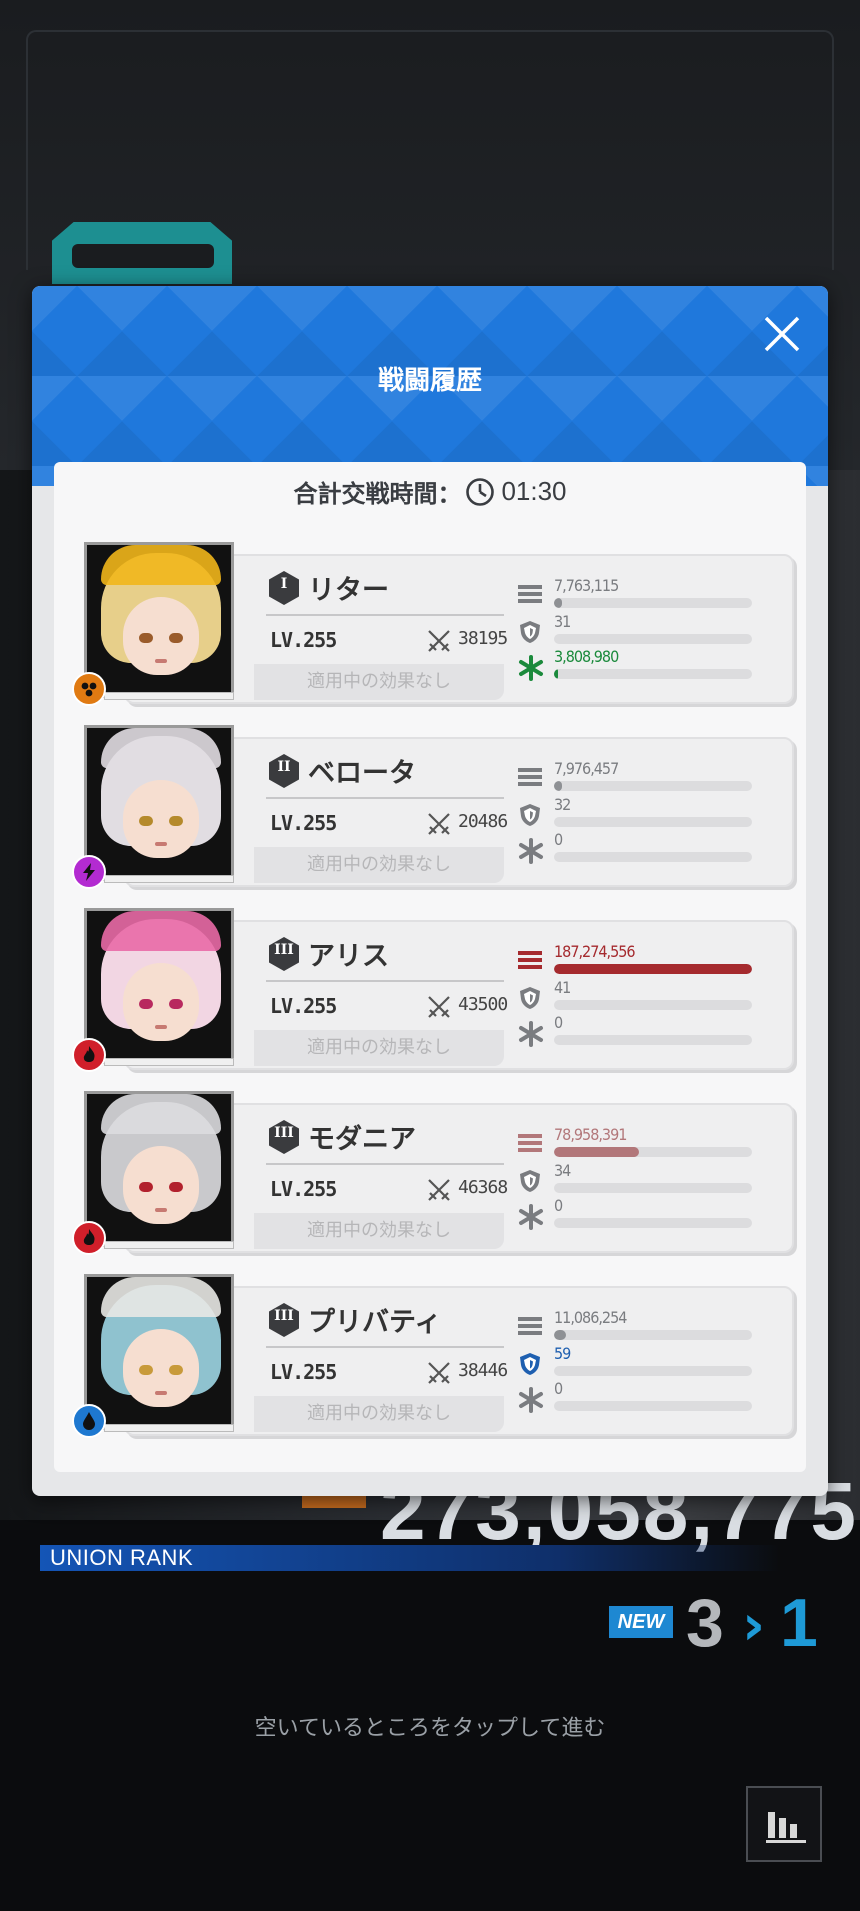  What do you see at coordinates (375, 1322) in the screenshot?
I see `character-name: プリバティ` at bounding box center [375, 1322].